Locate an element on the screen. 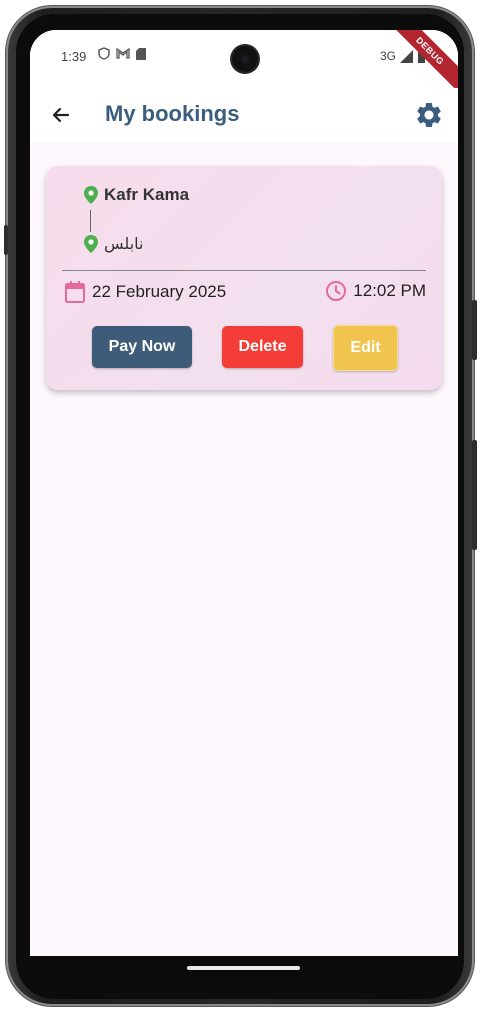 The image size is (481, 1012). volume-button is located at coordinates (474, 495).